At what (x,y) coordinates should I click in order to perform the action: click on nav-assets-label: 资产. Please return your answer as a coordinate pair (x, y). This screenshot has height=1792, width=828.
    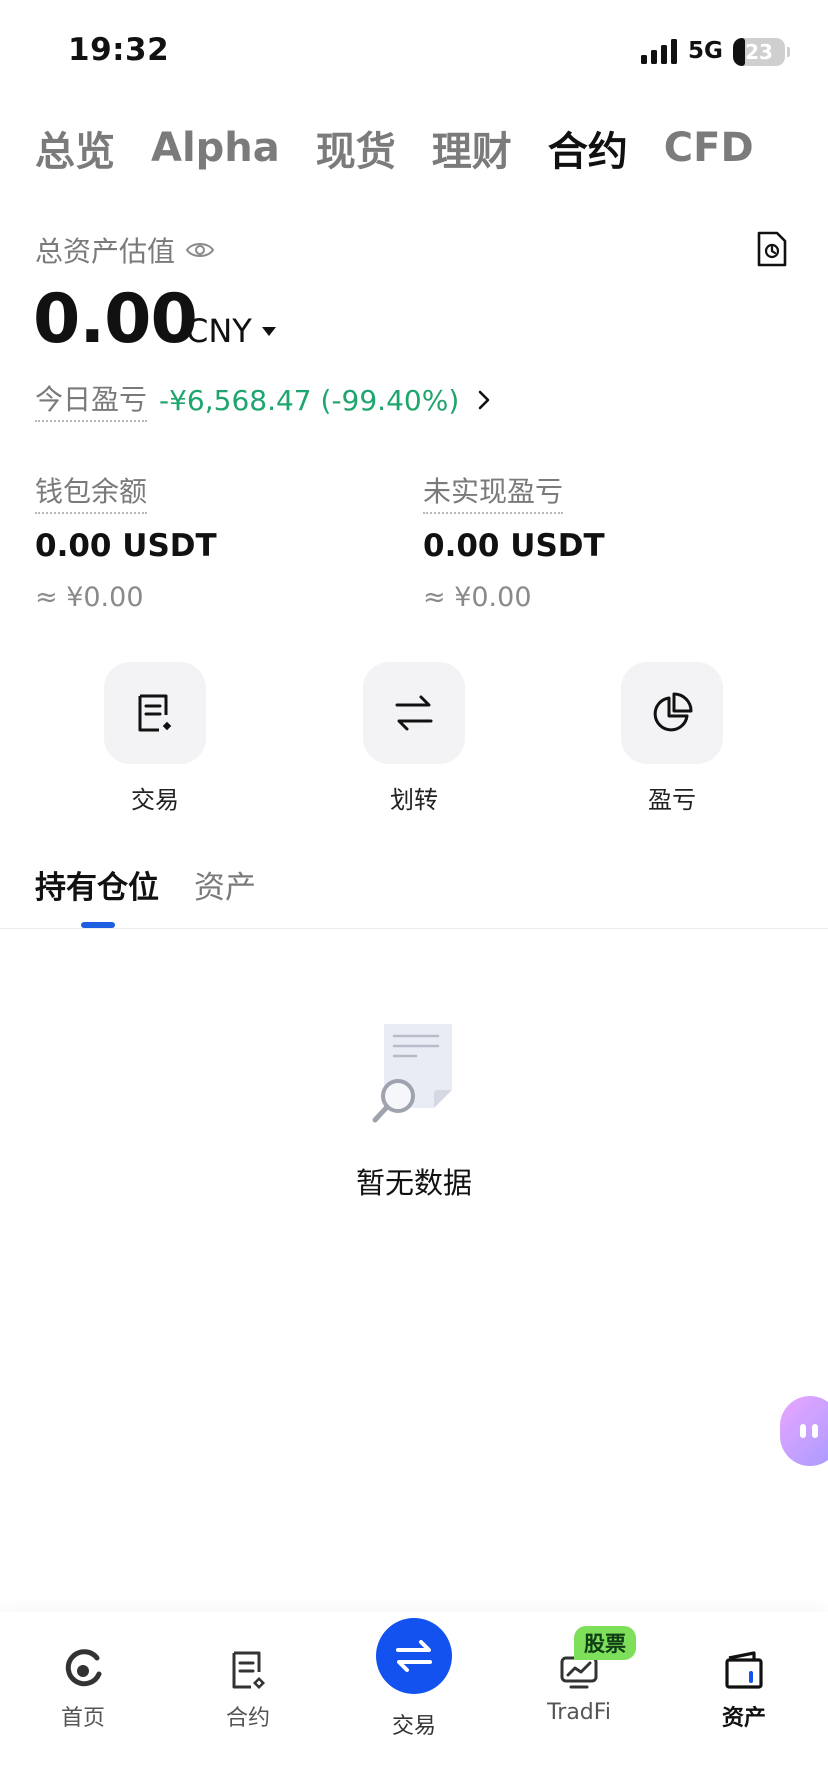
    Looking at the image, I should click on (743, 1718).